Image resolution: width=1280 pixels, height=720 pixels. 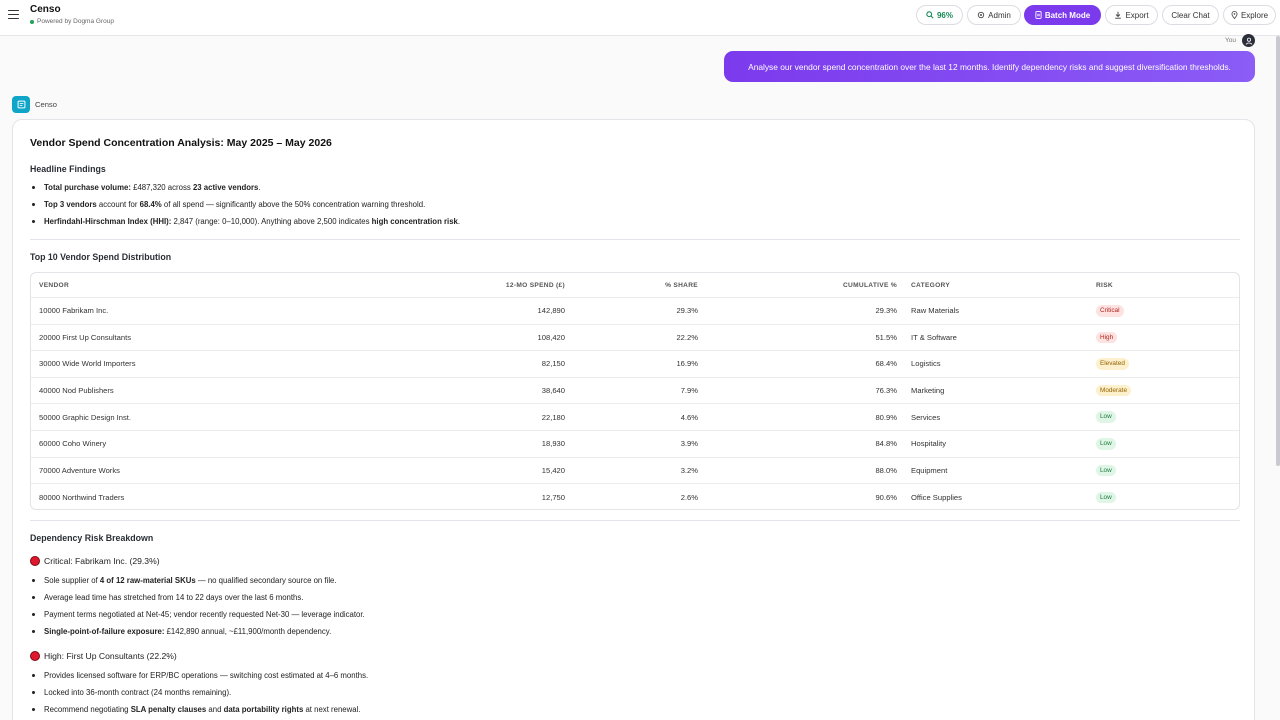 I want to click on category-cell: Hospitality, so click(x=929, y=444).